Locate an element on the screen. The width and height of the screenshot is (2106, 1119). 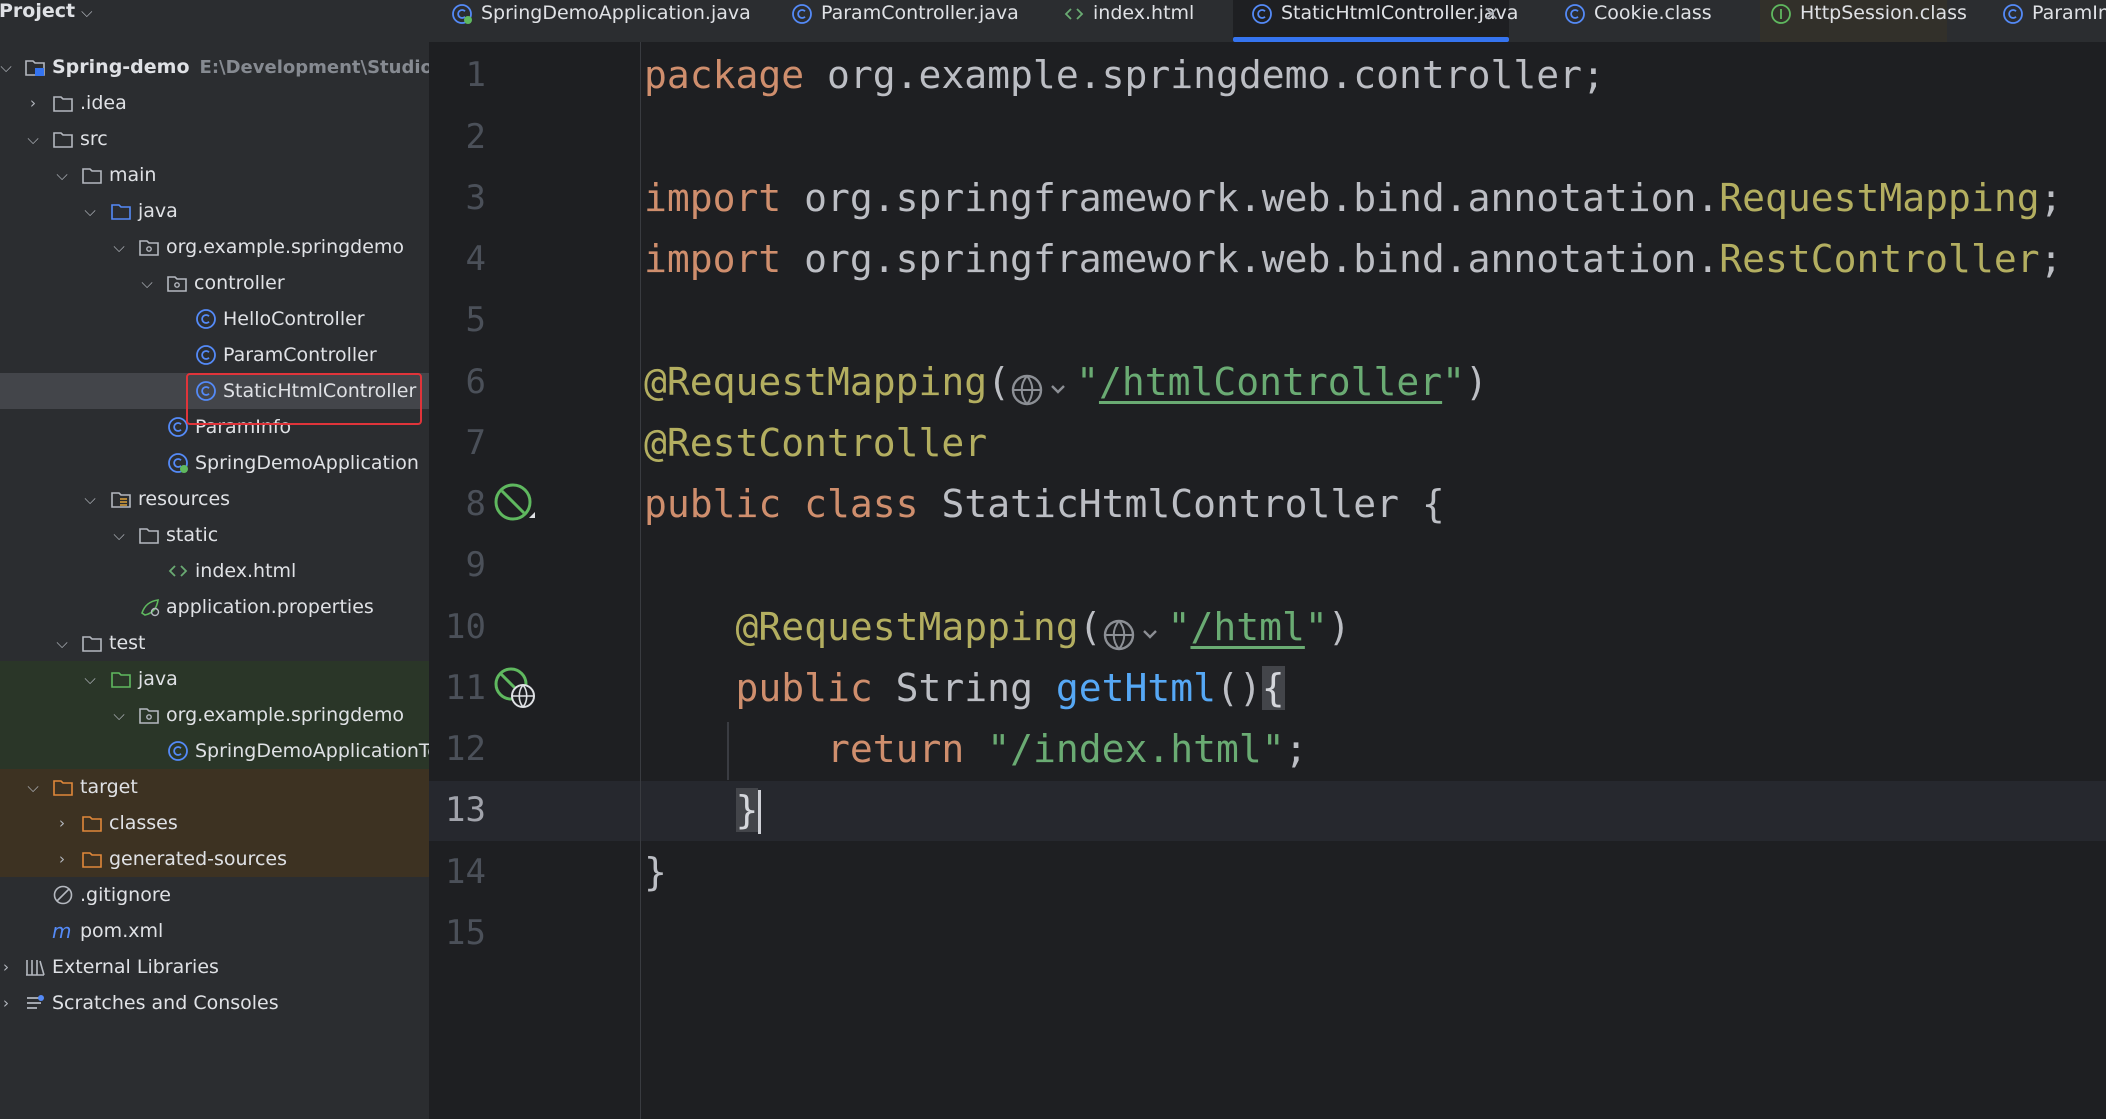
code-line-14: } is located at coordinates (655, 872).